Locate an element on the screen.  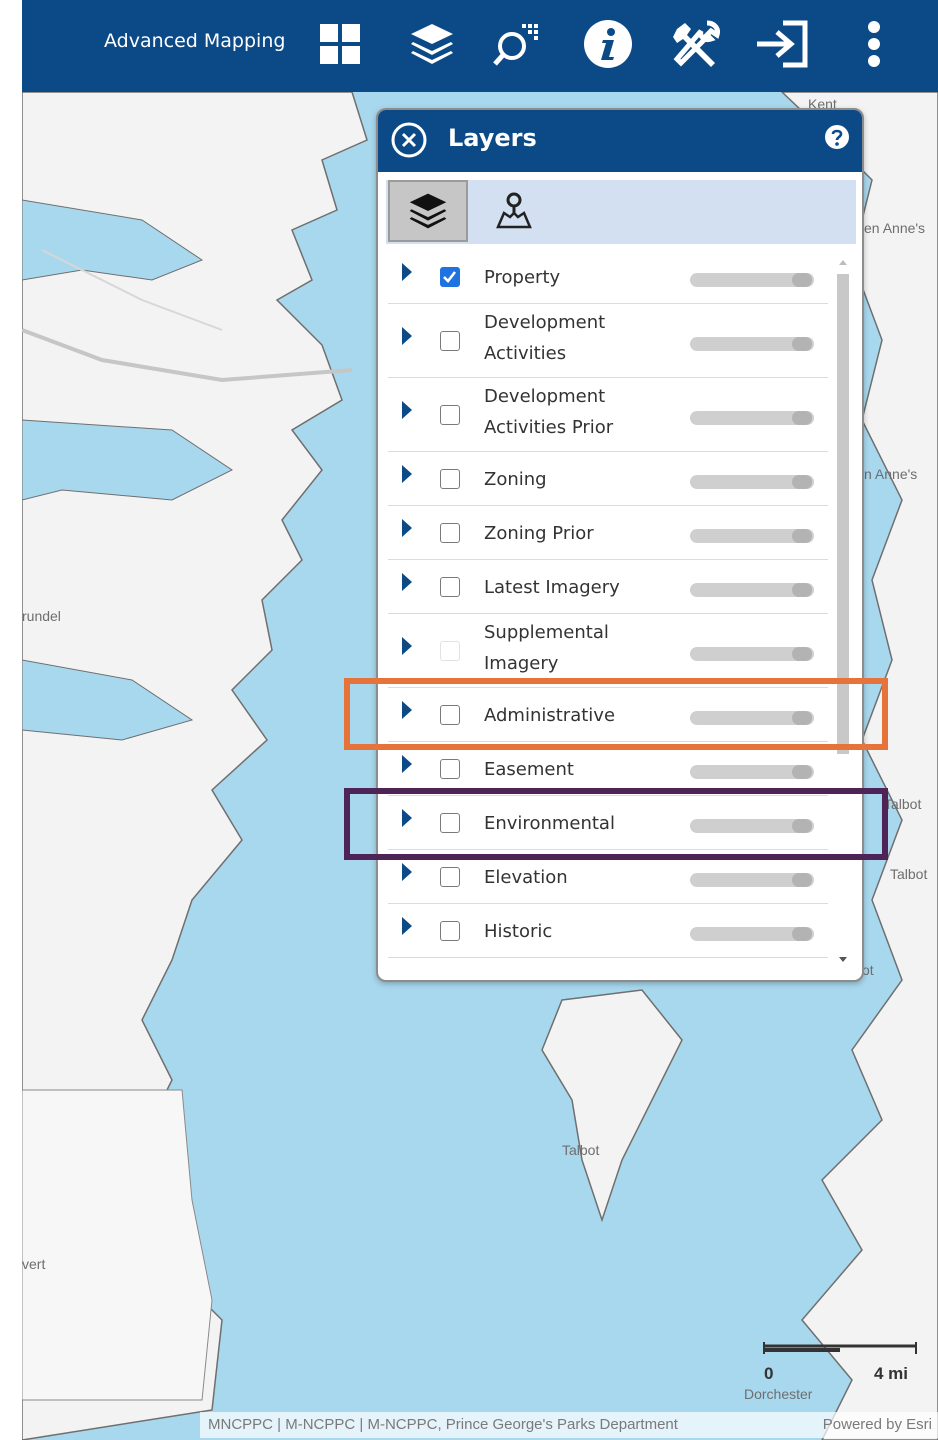
sign-in-button is located at coordinates (782, 44).